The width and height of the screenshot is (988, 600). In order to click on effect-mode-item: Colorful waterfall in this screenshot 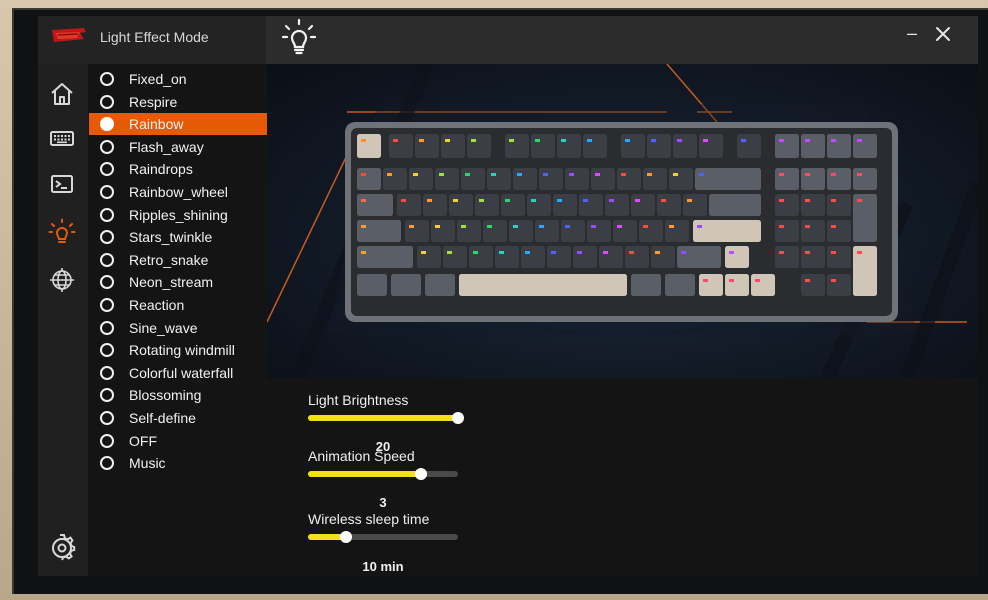, I will do `click(178, 373)`.